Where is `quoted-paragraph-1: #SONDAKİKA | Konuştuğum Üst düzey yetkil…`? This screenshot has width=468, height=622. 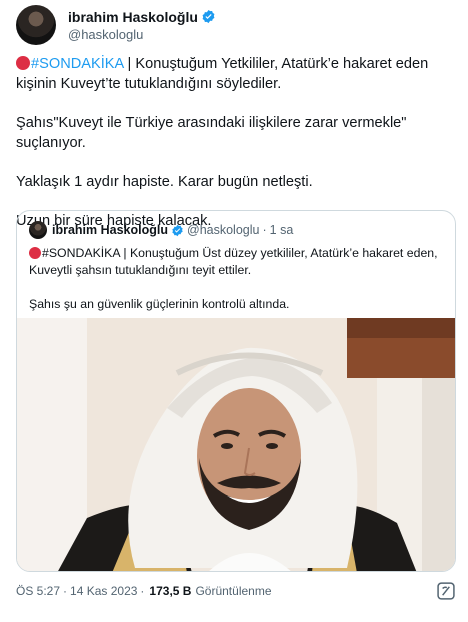
quoted-paragraph-1: #SONDAKİKA | Konuştuğum Üst düzey yetkil… is located at coordinates (236, 262).